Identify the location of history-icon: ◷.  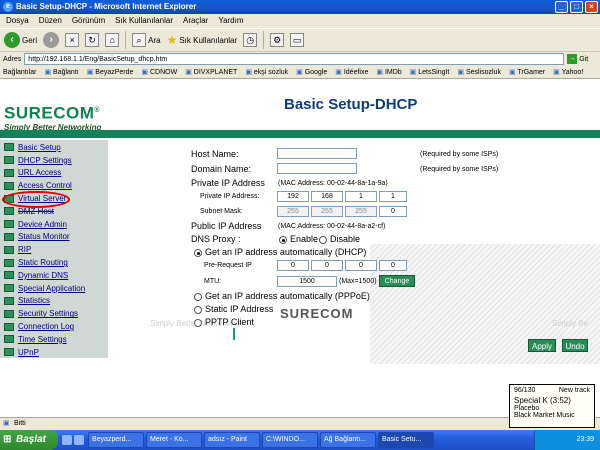
(250, 40).